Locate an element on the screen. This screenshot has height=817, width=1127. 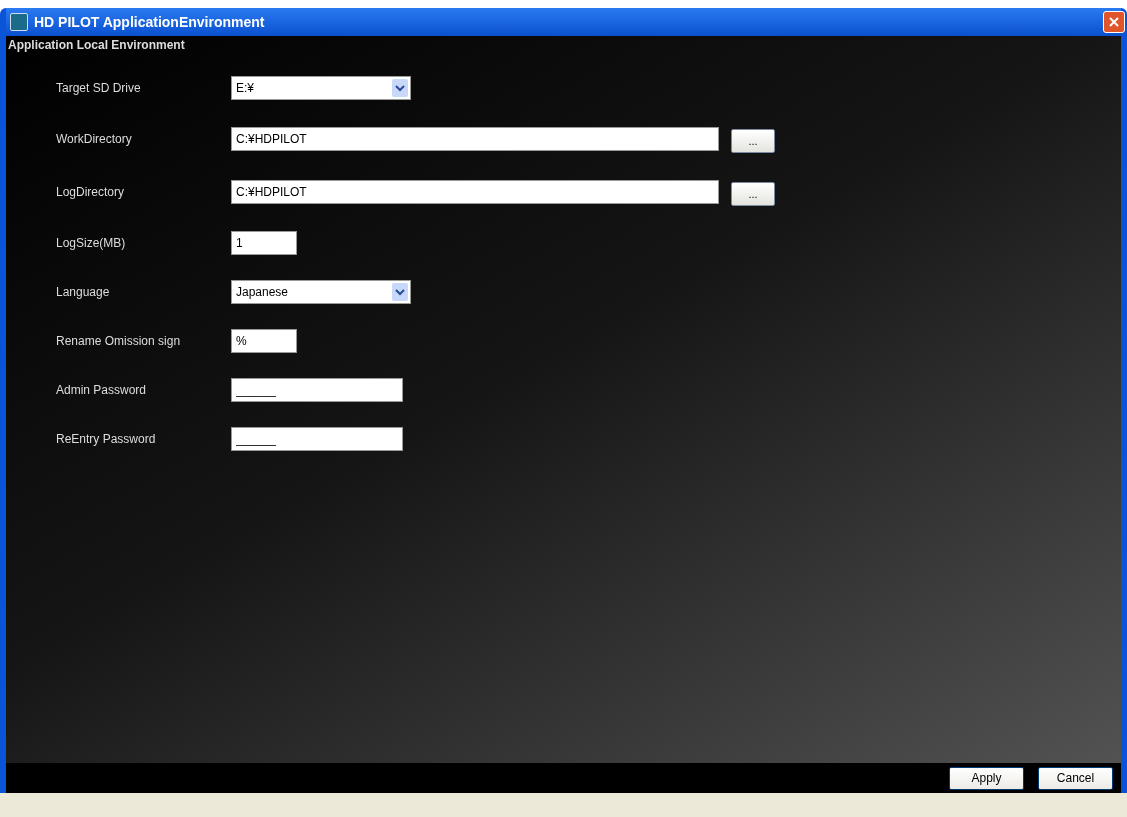
field-label: Language is located at coordinates (83, 292).